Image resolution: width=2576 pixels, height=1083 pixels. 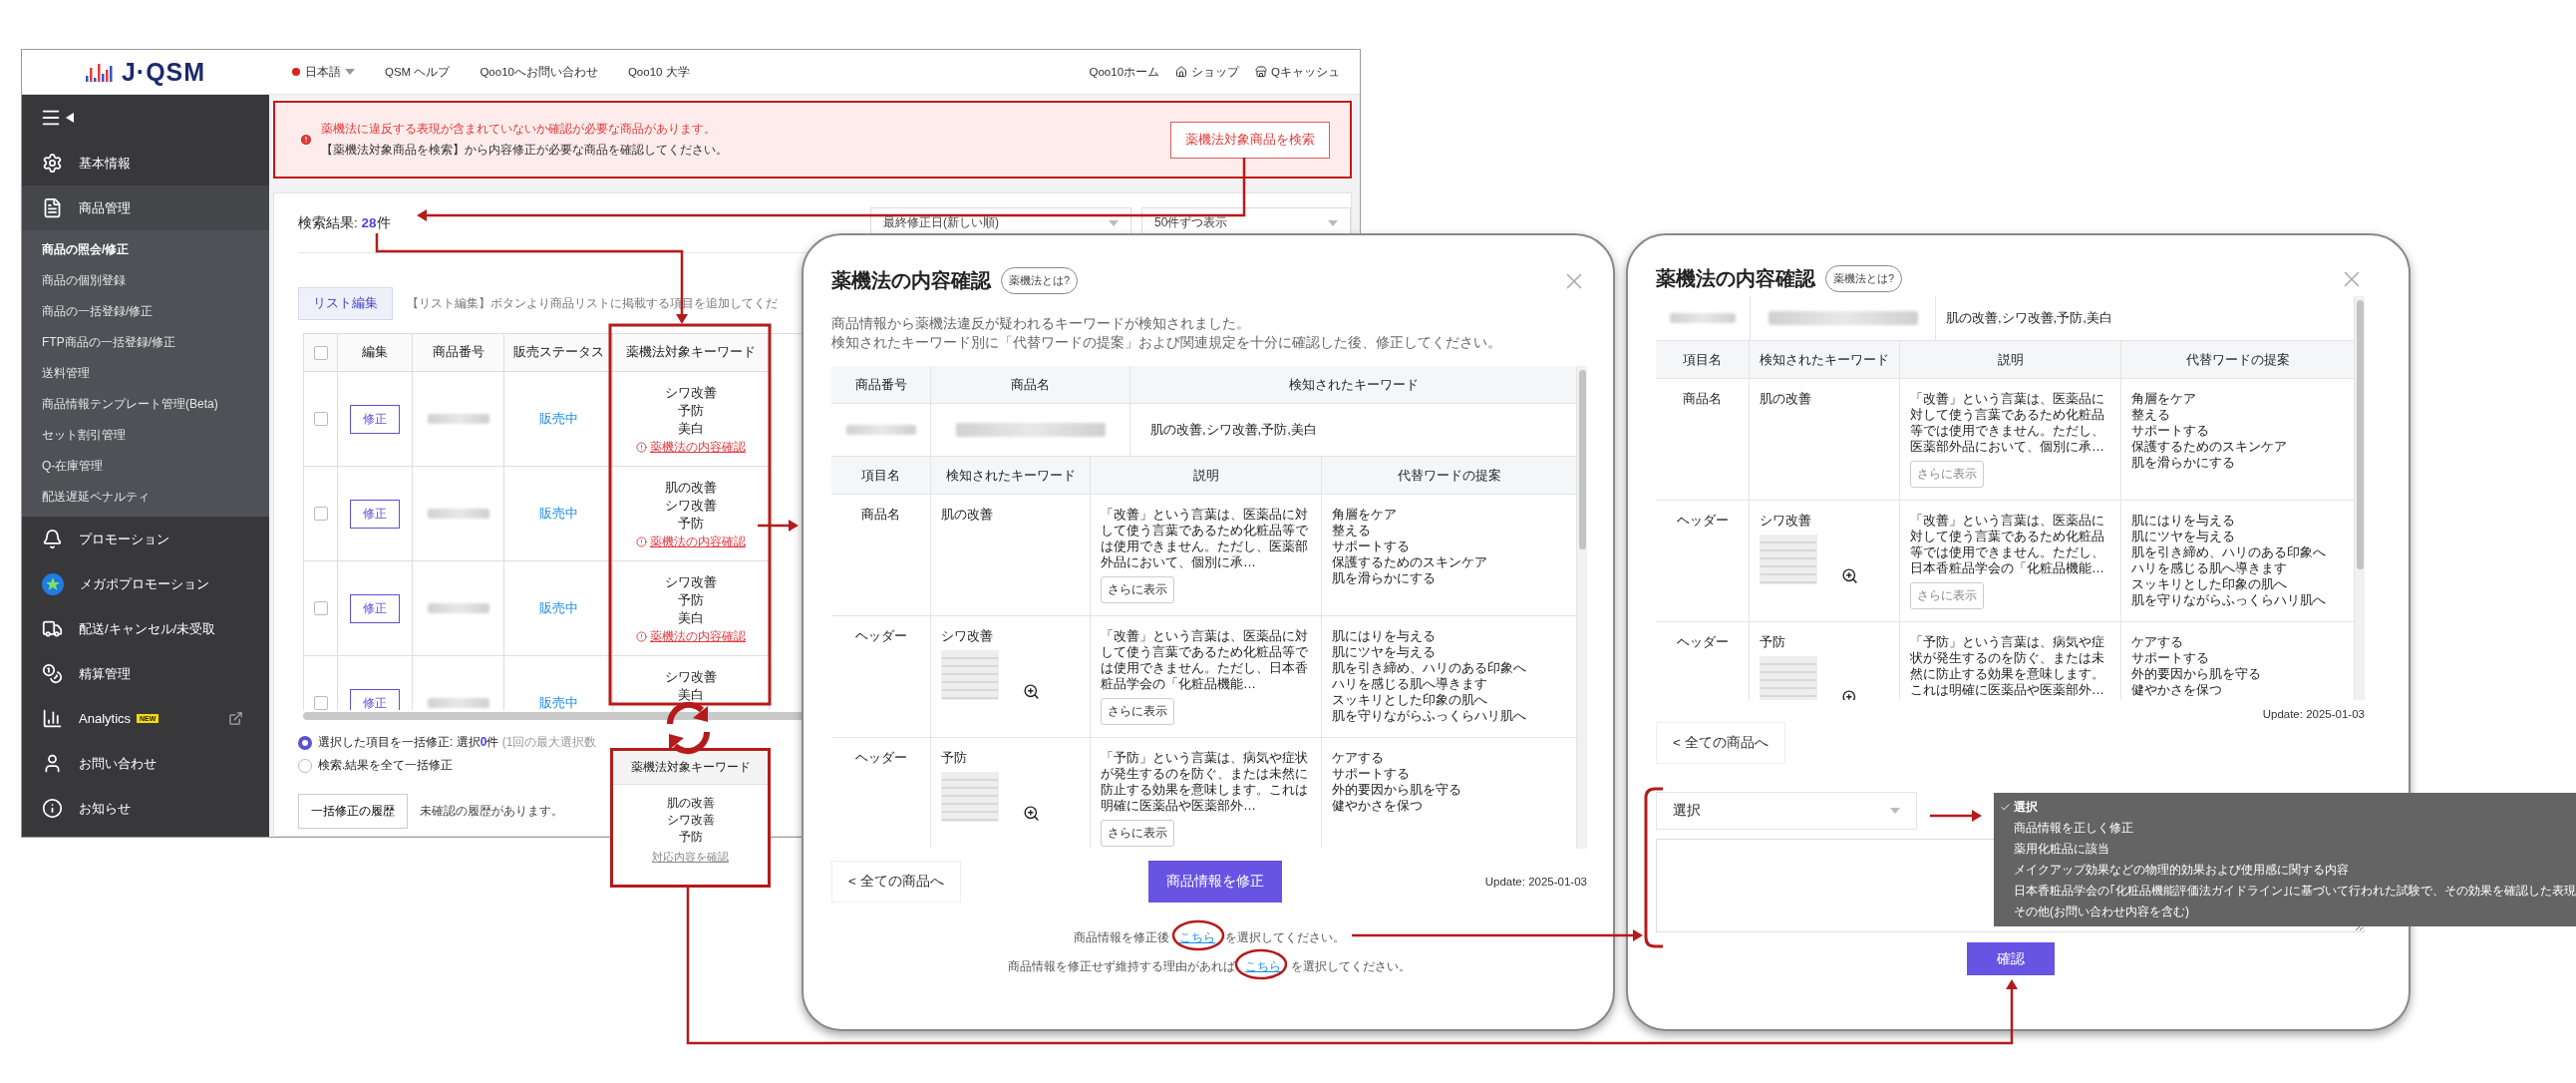 I want to click on radio-label: 選択した項目を一括修正: 選択0件 (1回の最大選択数, so click(x=457, y=742).